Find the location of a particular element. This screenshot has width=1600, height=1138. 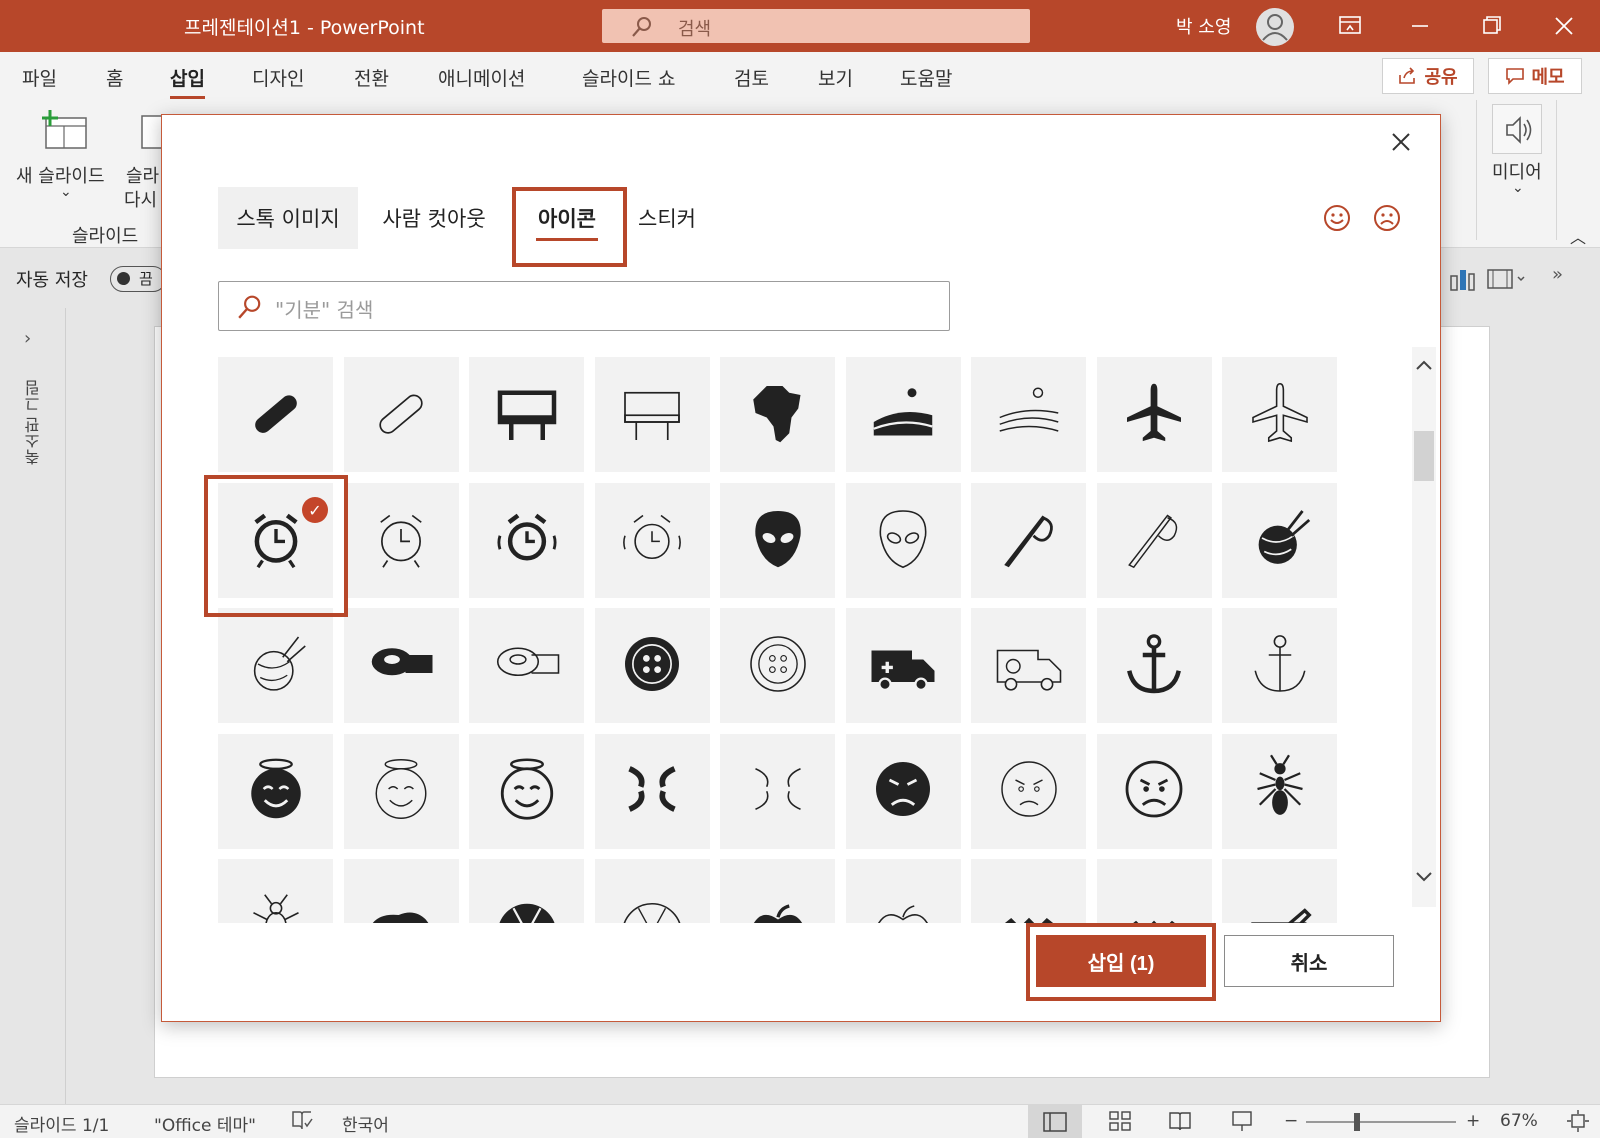

tab-stock-images: 스톡 이미지 is located at coordinates (288, 218).